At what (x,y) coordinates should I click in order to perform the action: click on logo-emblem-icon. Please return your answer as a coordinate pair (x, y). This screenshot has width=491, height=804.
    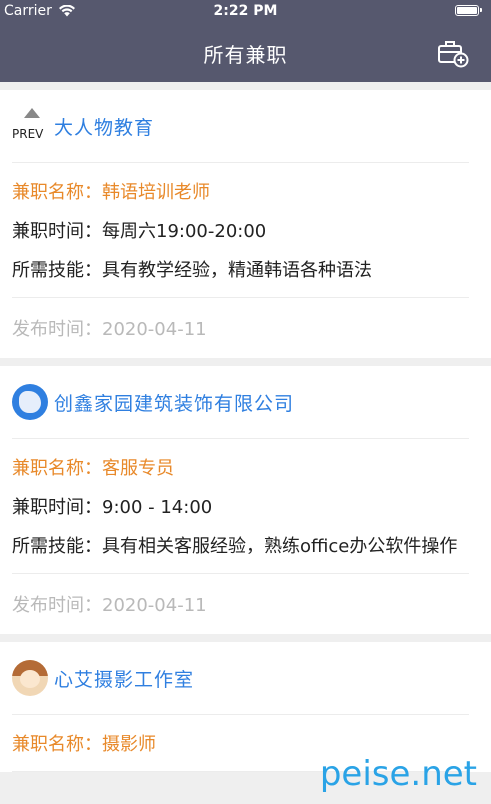
    Looking at the image, I should click on (30, 402).